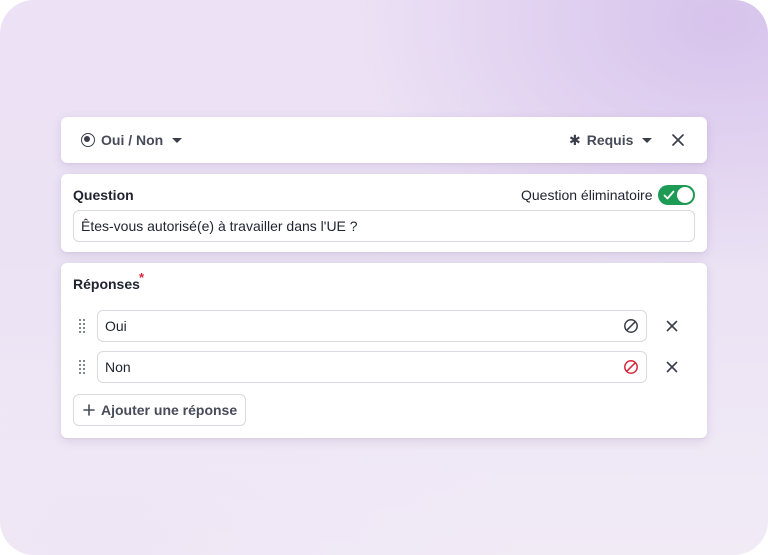 This screenshot has width=768, height=555. What do you see at coordinates (372, 367) in the screenshot?
I see `answer-input: Non` at bounding box center [372, 367].